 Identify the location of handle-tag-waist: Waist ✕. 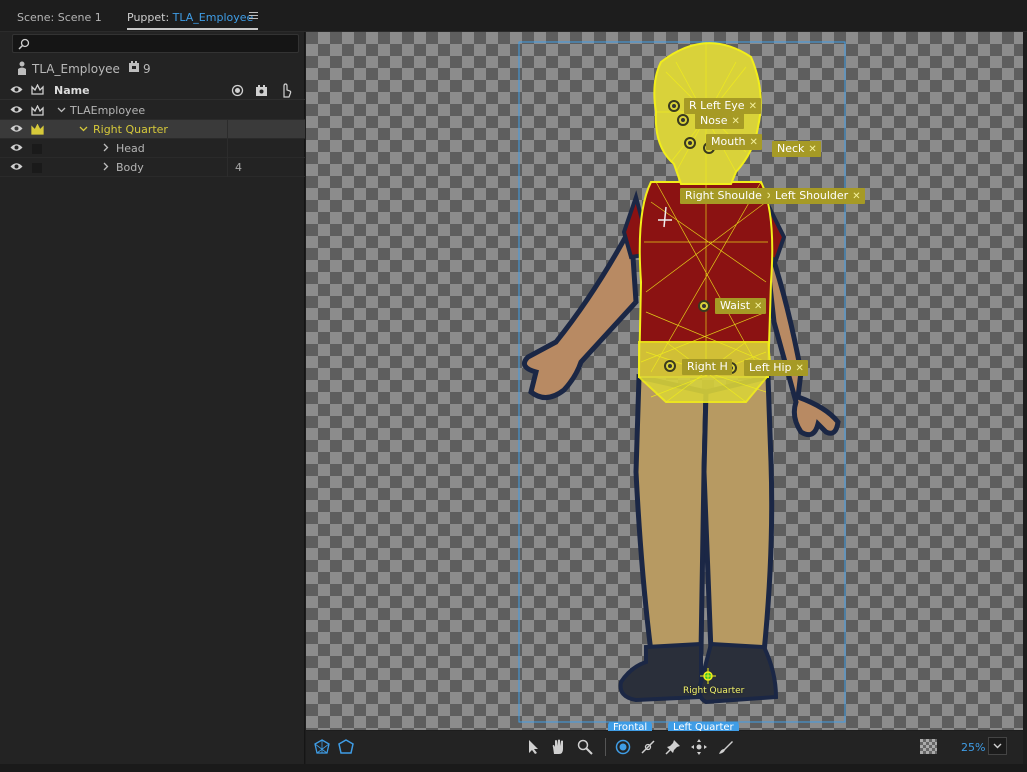
(741, 306).